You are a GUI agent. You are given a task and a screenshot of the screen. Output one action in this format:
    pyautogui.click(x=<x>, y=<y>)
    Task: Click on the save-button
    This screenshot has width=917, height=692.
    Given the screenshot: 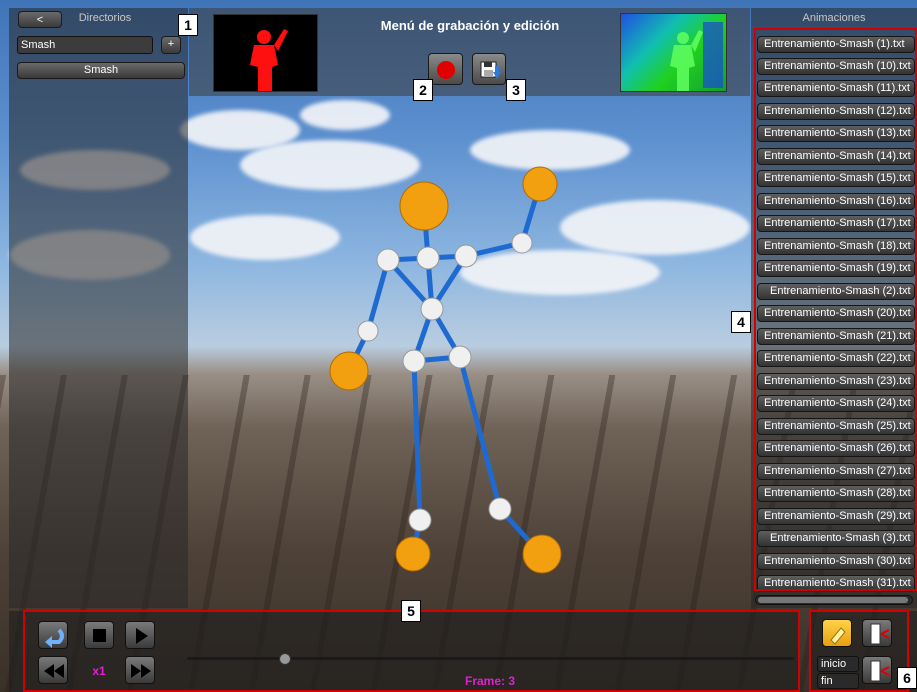 What is the action you would take?
    pyautogui.click(x=489, y=69)
    